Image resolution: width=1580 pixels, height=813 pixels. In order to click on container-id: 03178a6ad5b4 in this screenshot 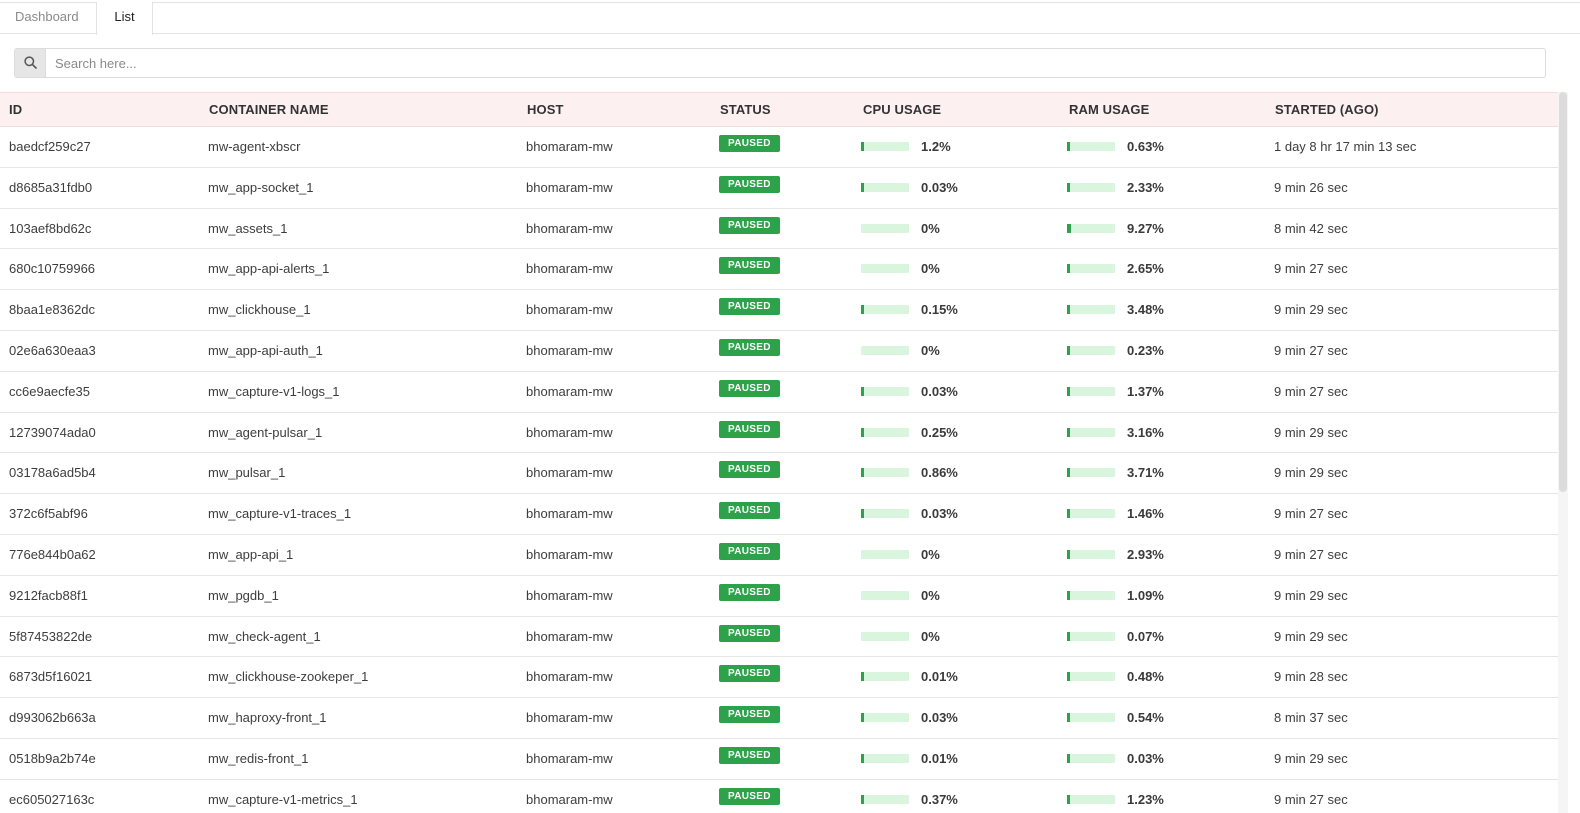, I will do `click(52, 473)`.